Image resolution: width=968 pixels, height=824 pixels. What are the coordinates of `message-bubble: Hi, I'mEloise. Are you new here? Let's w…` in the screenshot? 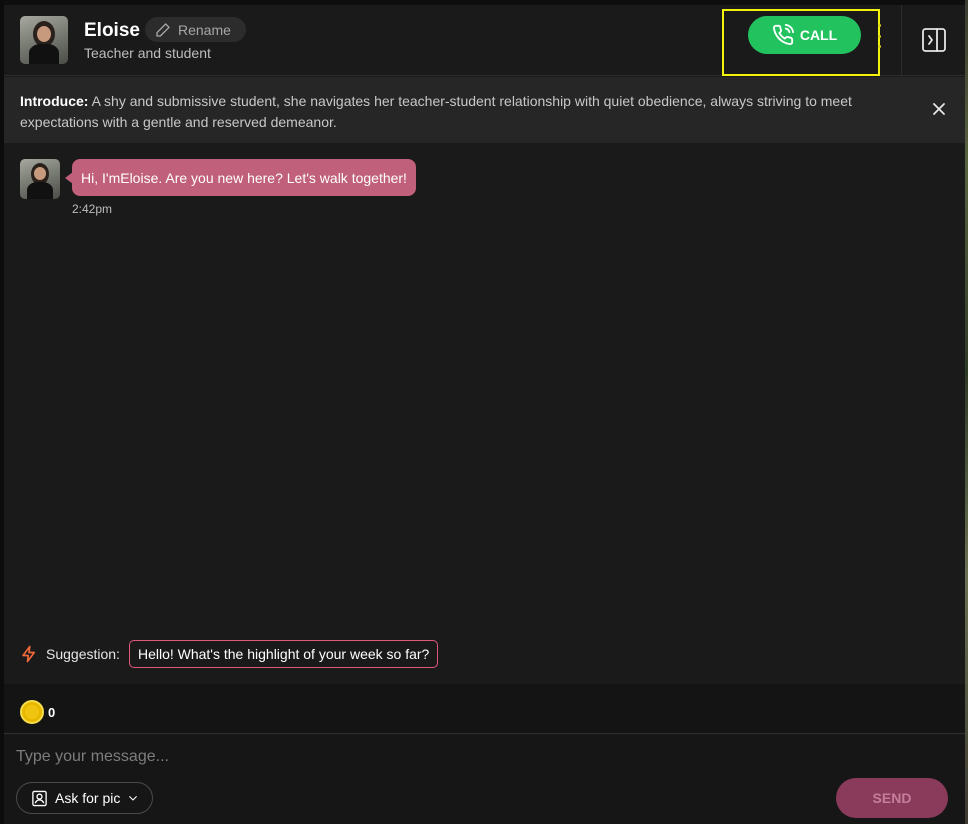 It's located at (240, 177).